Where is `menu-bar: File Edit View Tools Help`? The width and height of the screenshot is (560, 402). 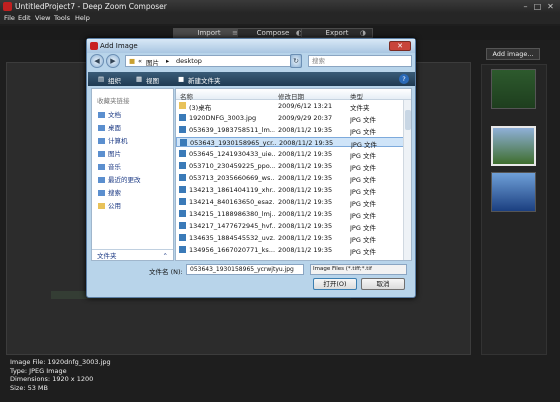 menu-bar: File Edit View Tools Help is located at coordinates (280, 18).